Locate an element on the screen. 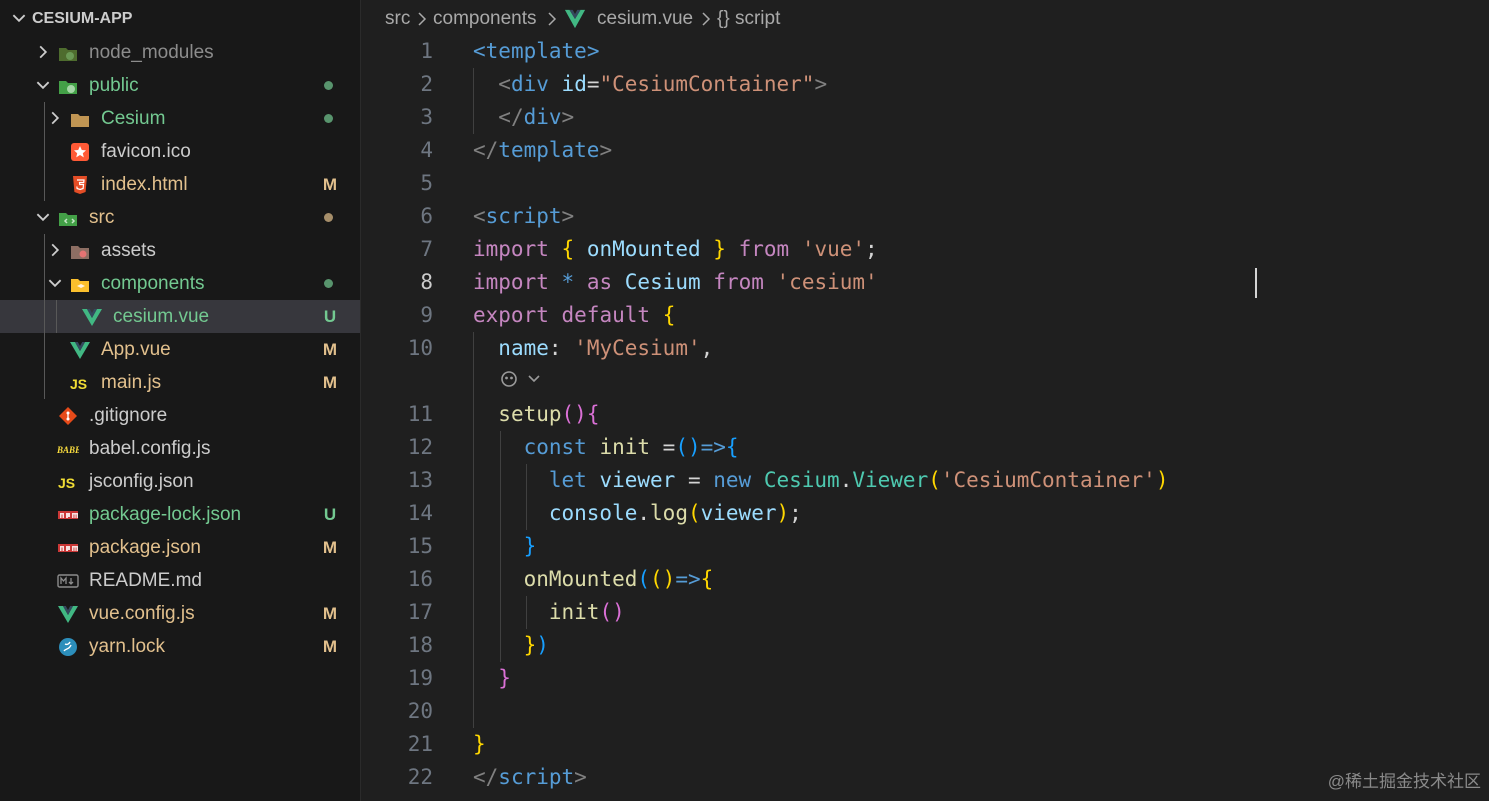 The image size is (1489, 801). tree-item-label: index.html is located at coordinates (144, 184).